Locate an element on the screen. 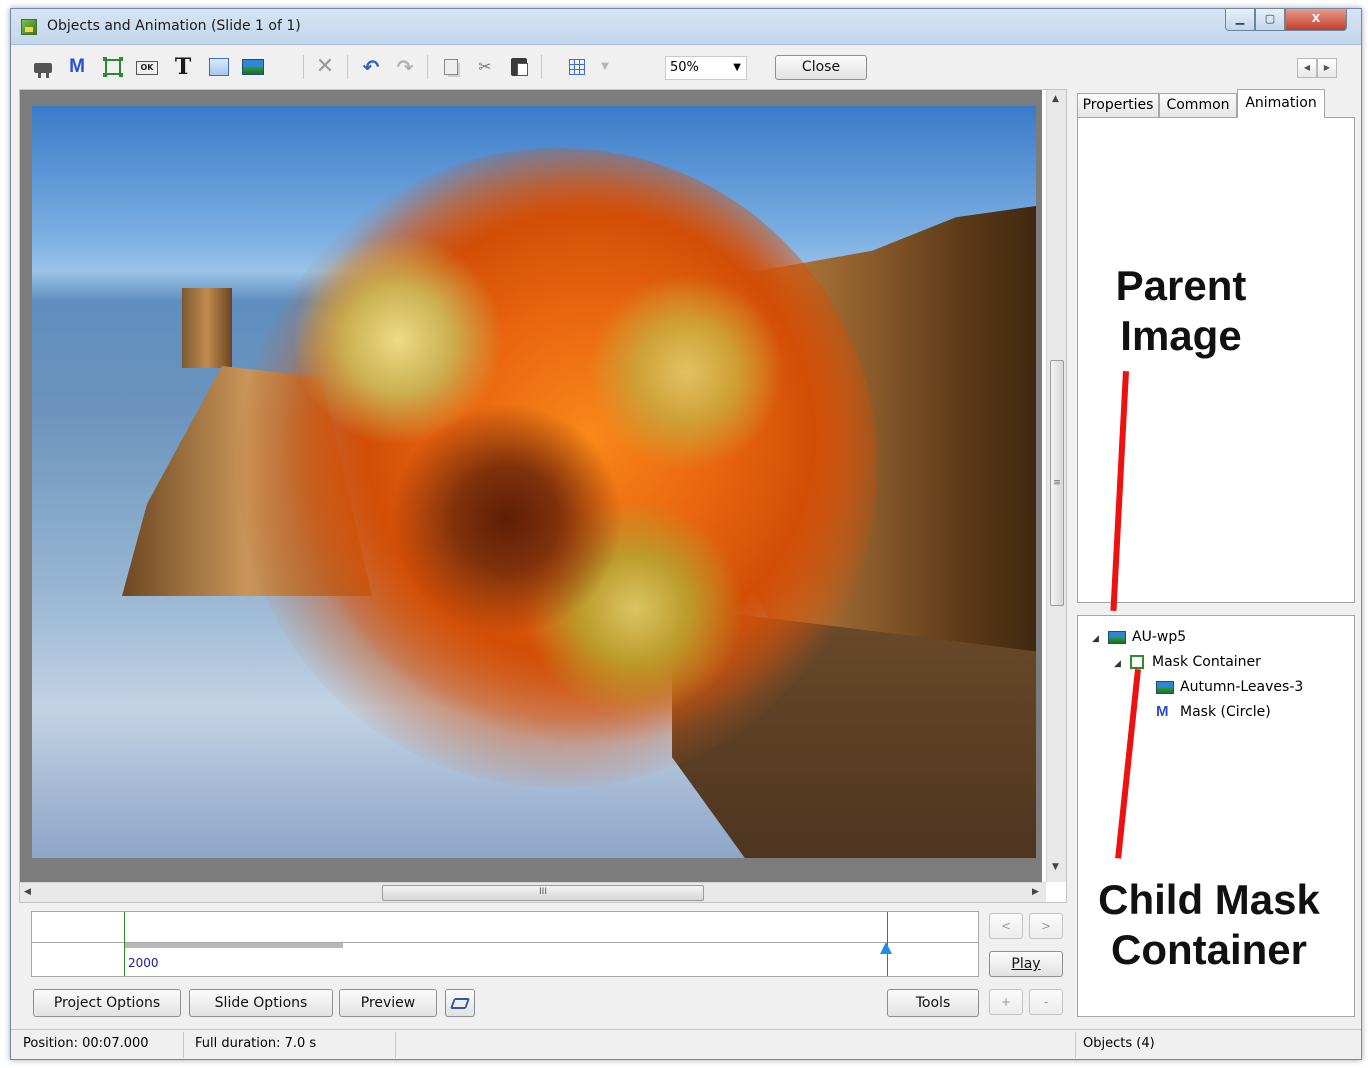 Image resolution: width=1368 pixels, height=1068 pixels. timeline-keyframe-bar is located at coordinates (234, 945).